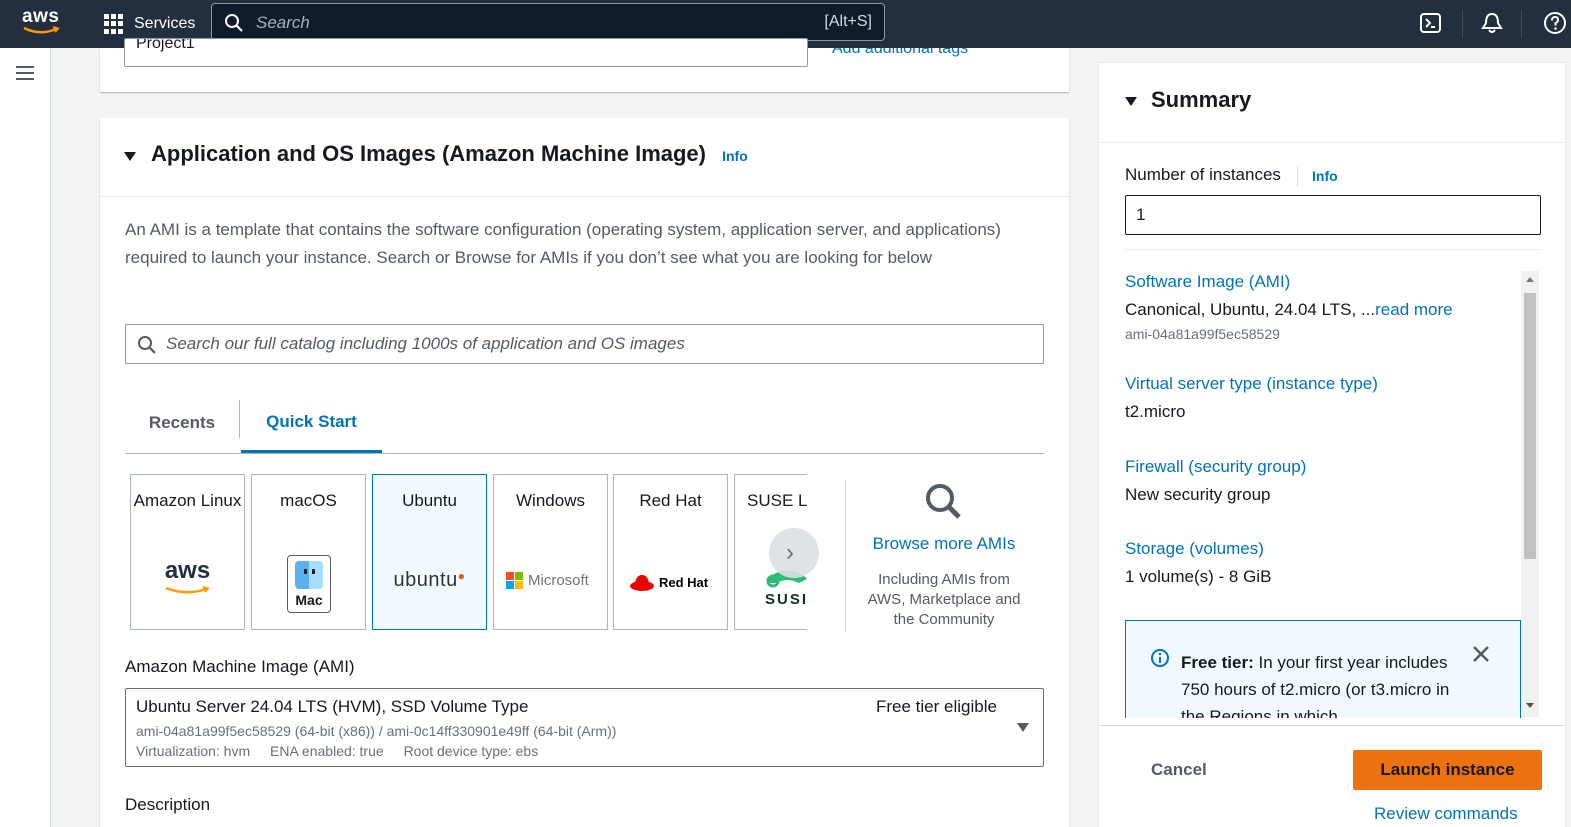 The image size is (1571, 827). I want to click on launch-instance-button: Launch instance, so click(1447, 770).